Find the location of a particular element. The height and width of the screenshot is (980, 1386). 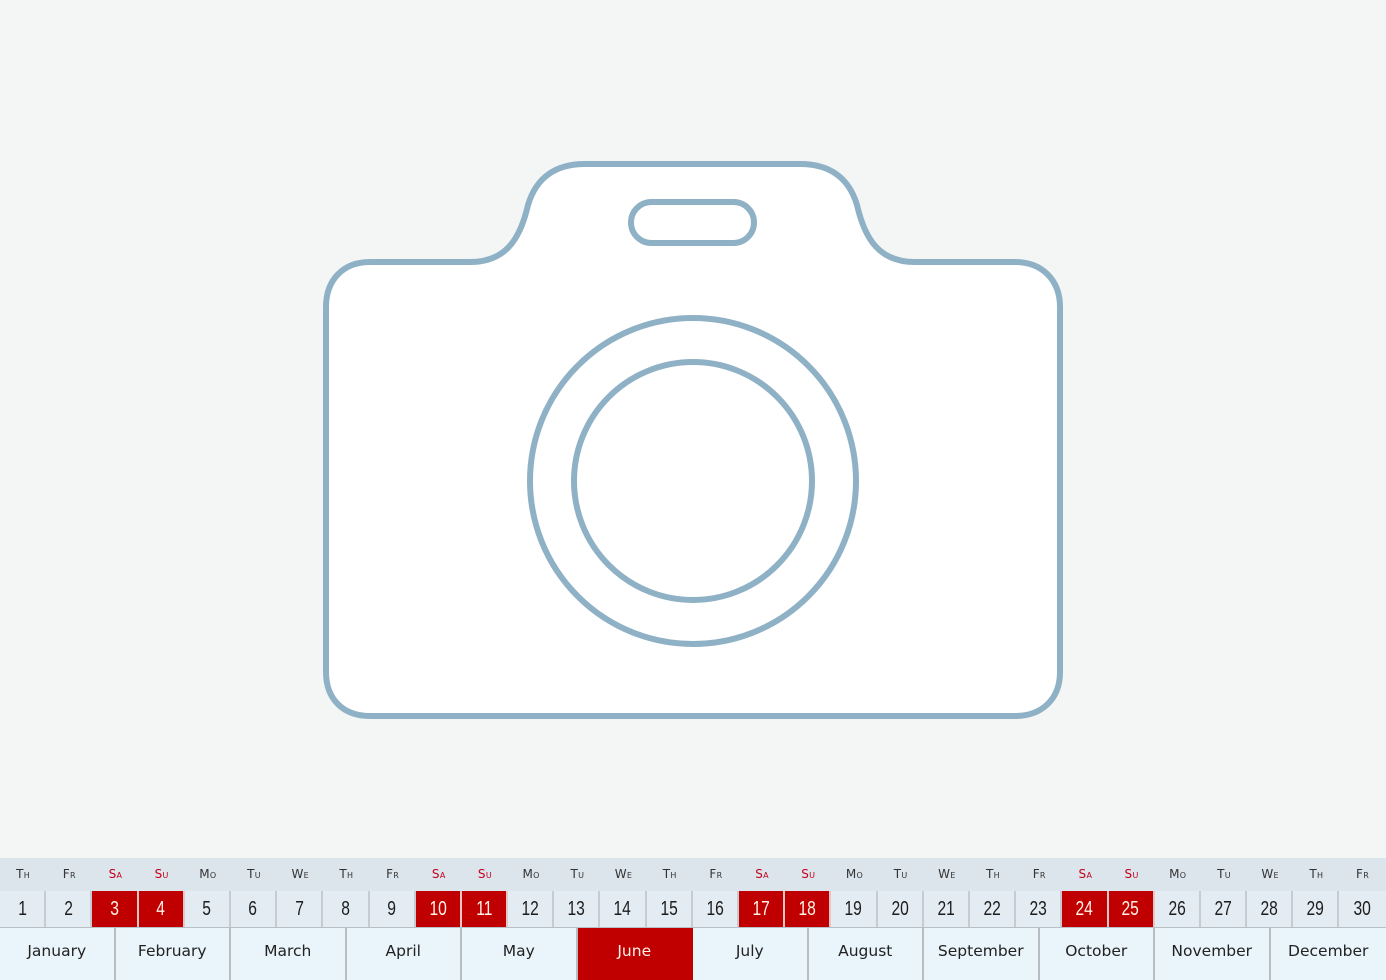

month-tab-april: April is located at coordinates (404, 954).